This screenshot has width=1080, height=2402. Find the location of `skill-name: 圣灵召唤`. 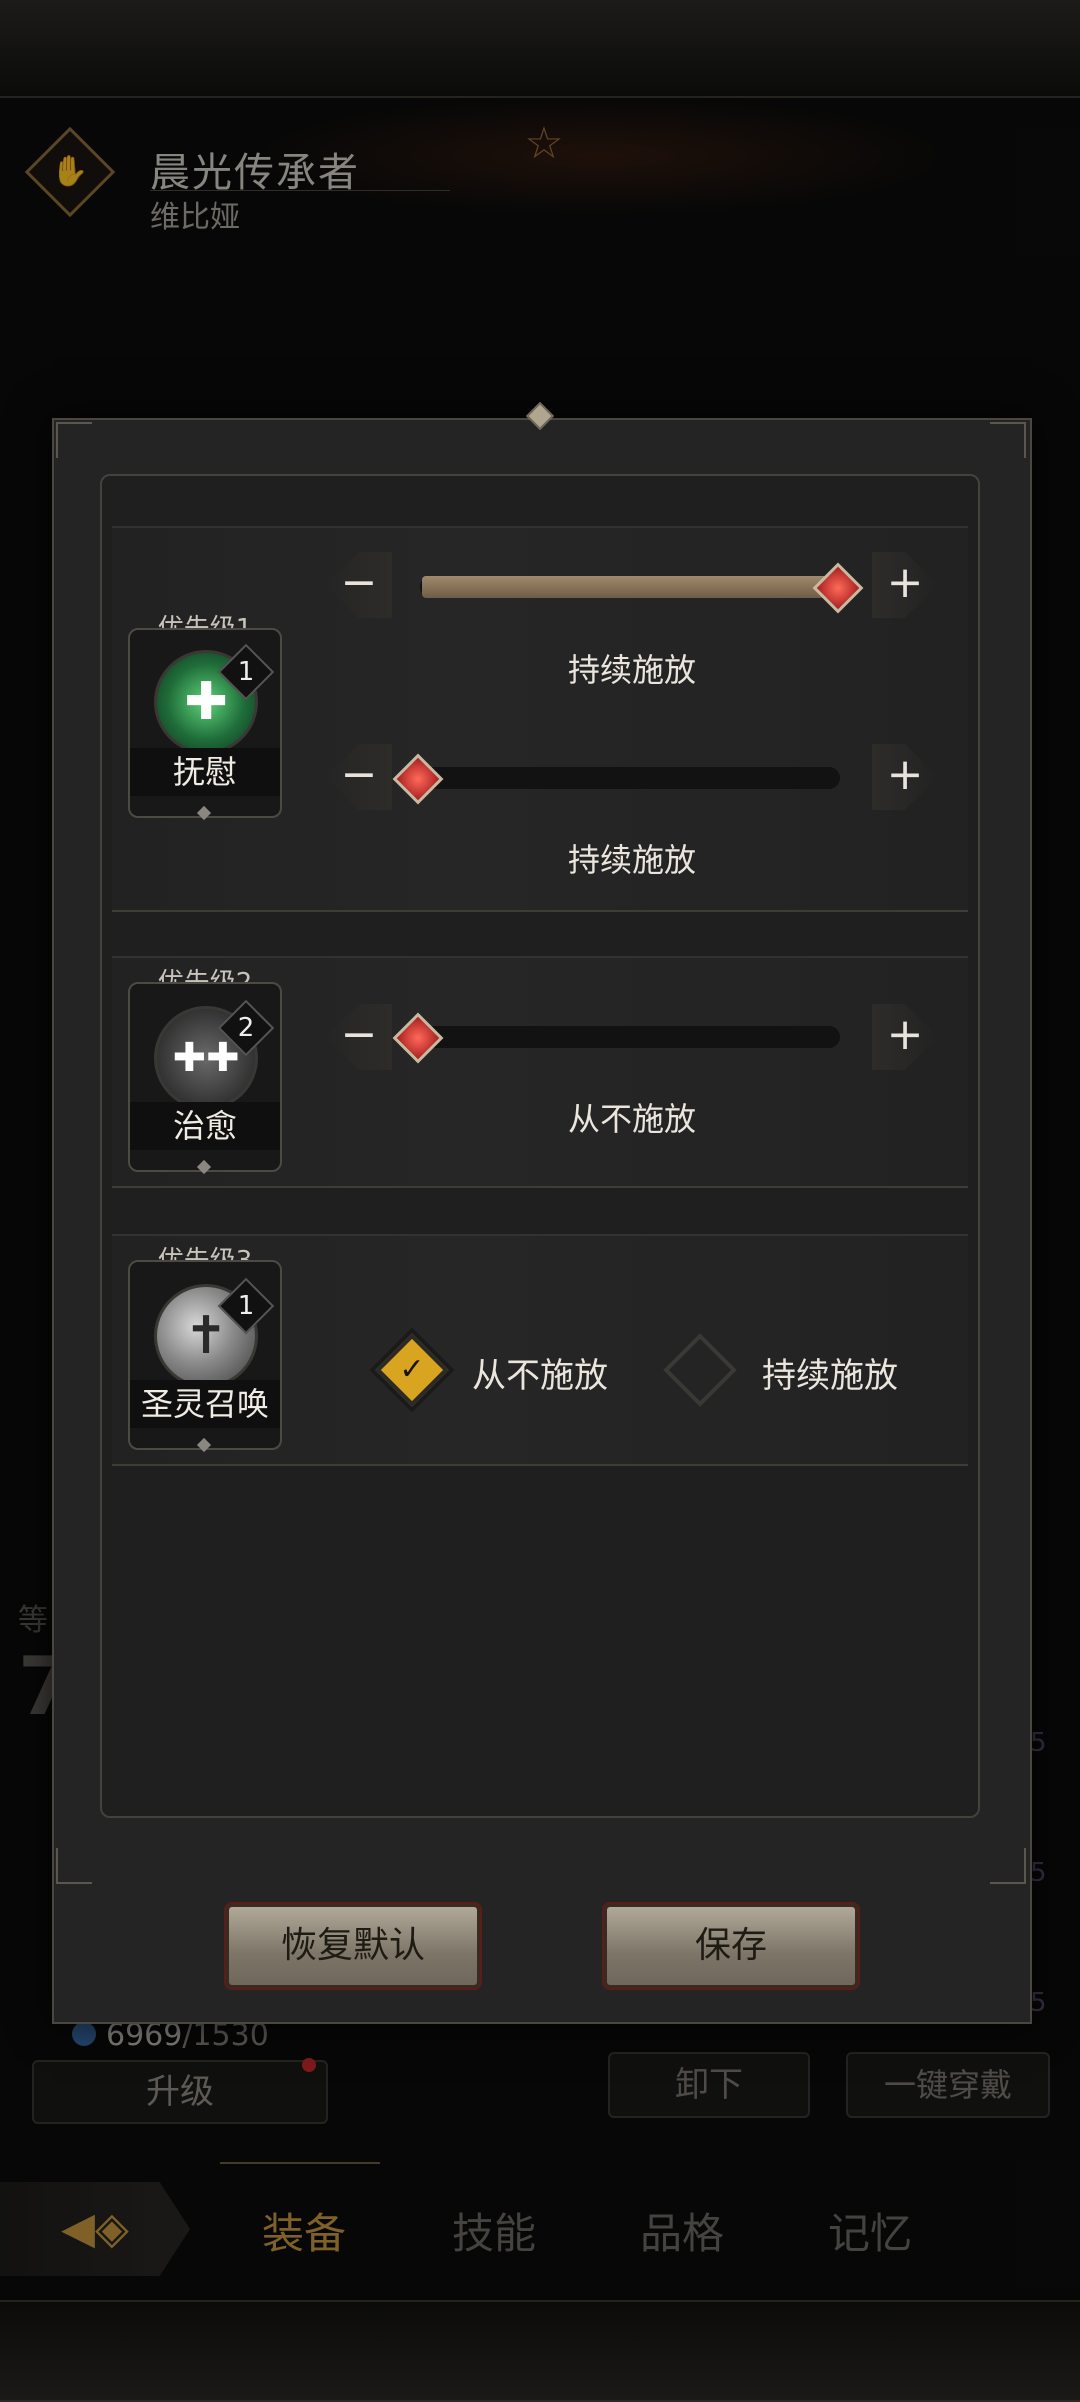

skill-name: 圣灵召唤 is located at coordinates (205, 1404).